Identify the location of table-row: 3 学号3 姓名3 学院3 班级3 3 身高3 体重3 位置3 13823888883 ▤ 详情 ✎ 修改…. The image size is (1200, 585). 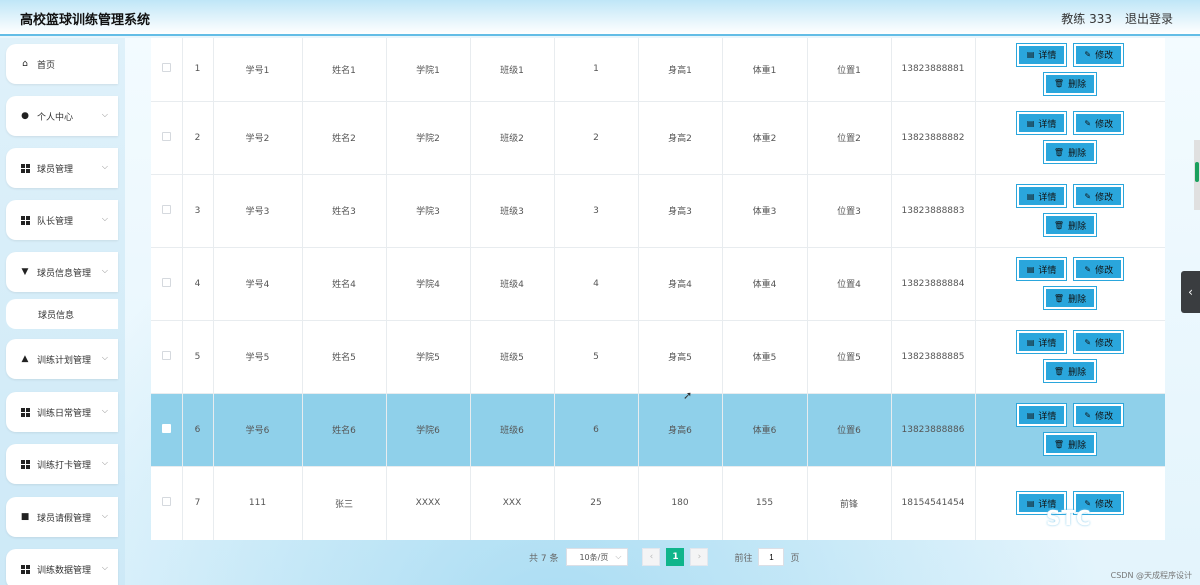
(658, 211).